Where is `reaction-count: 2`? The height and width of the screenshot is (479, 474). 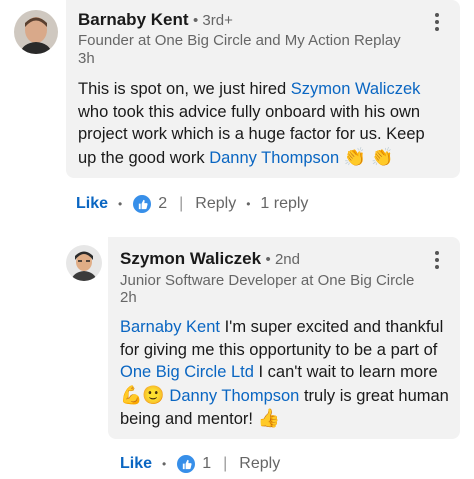
reaction-count: 2 is located at coordinates (162, 204).